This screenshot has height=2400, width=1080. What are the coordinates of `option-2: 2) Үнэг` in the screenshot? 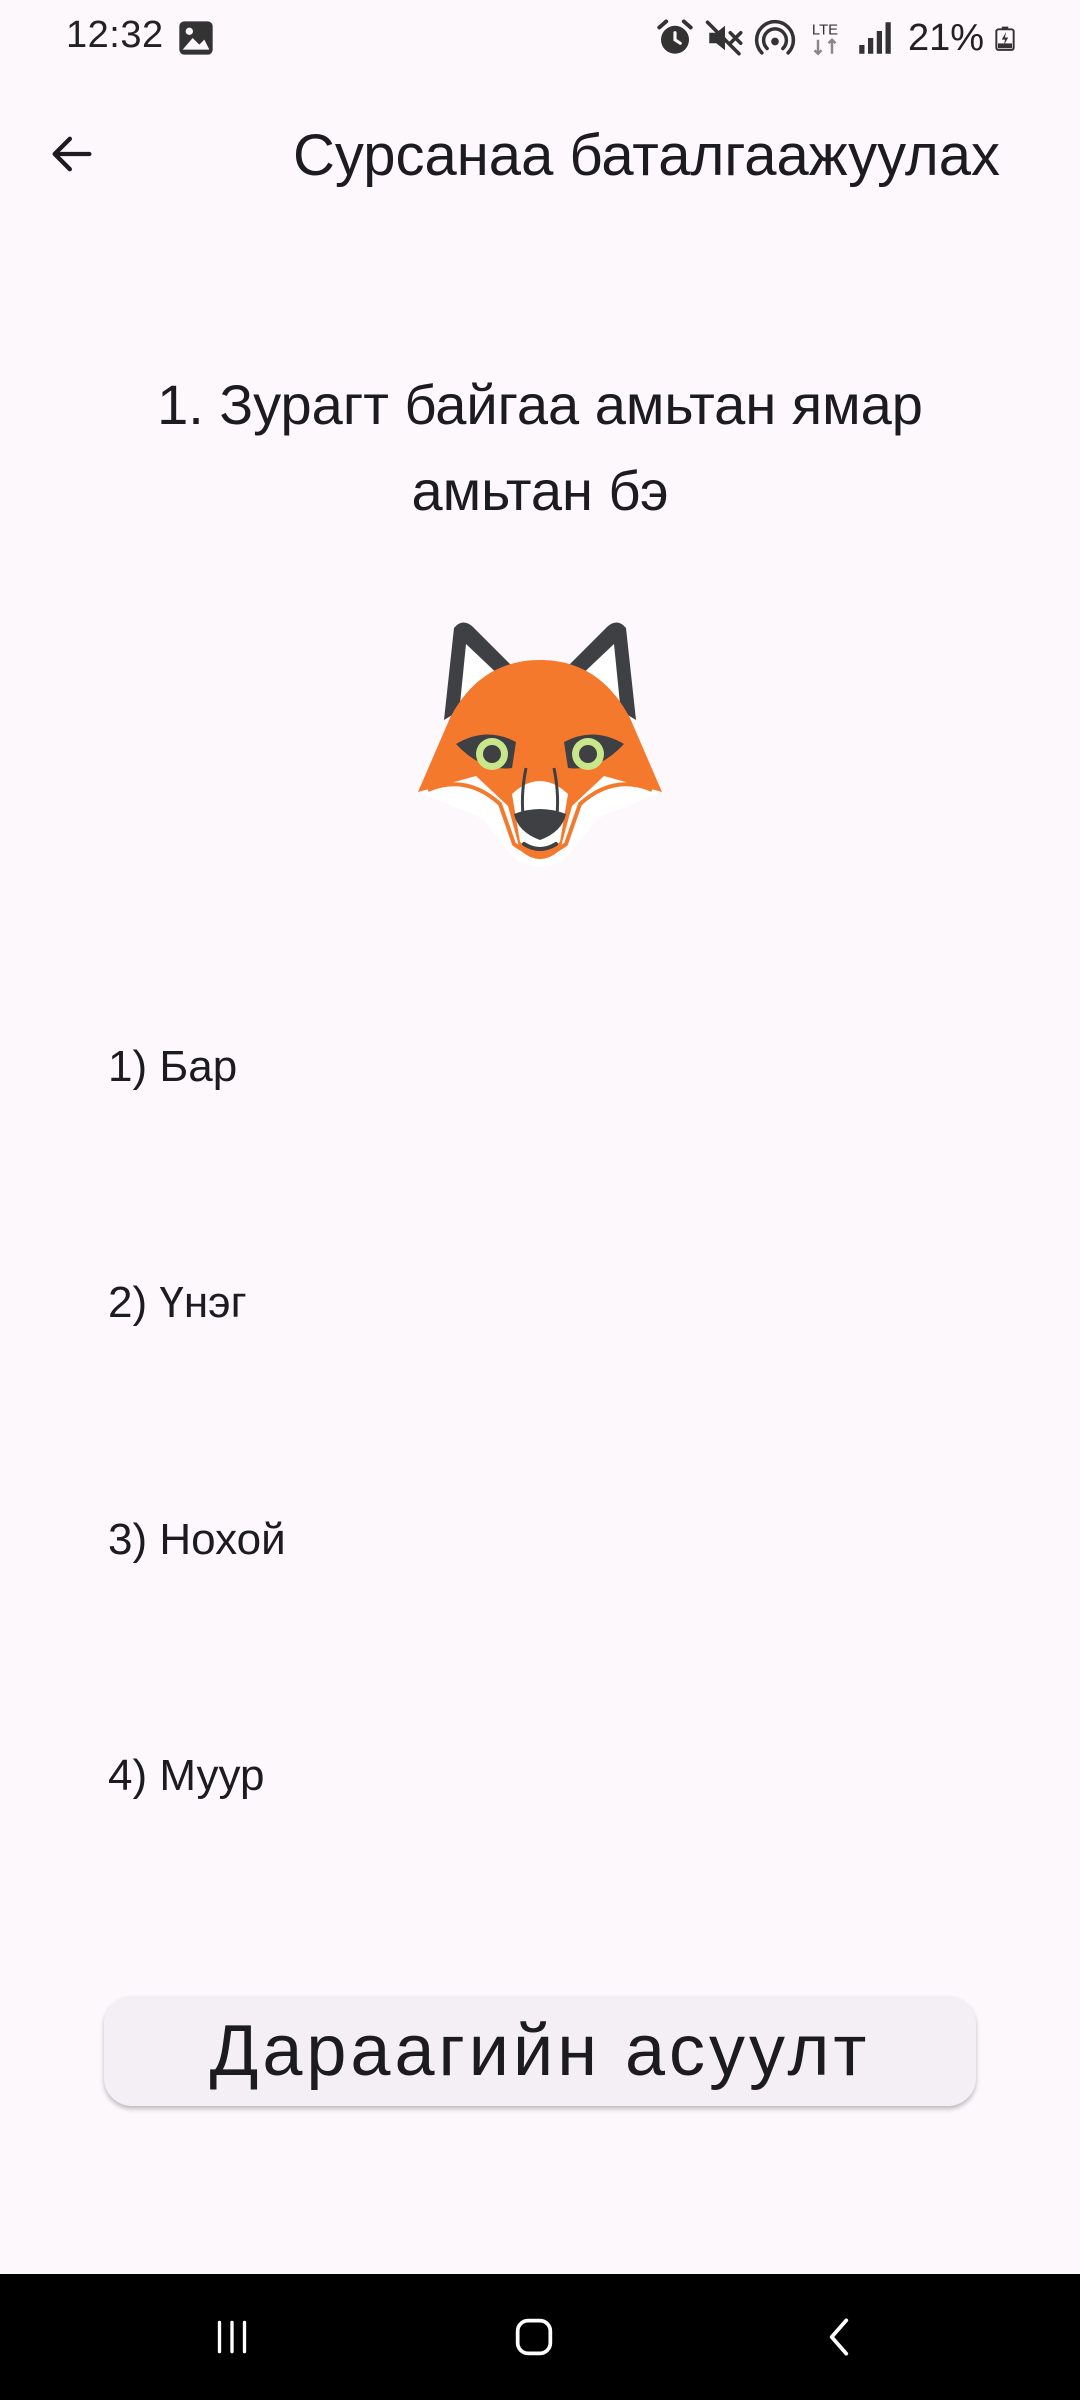 It's located at (192, 1303).